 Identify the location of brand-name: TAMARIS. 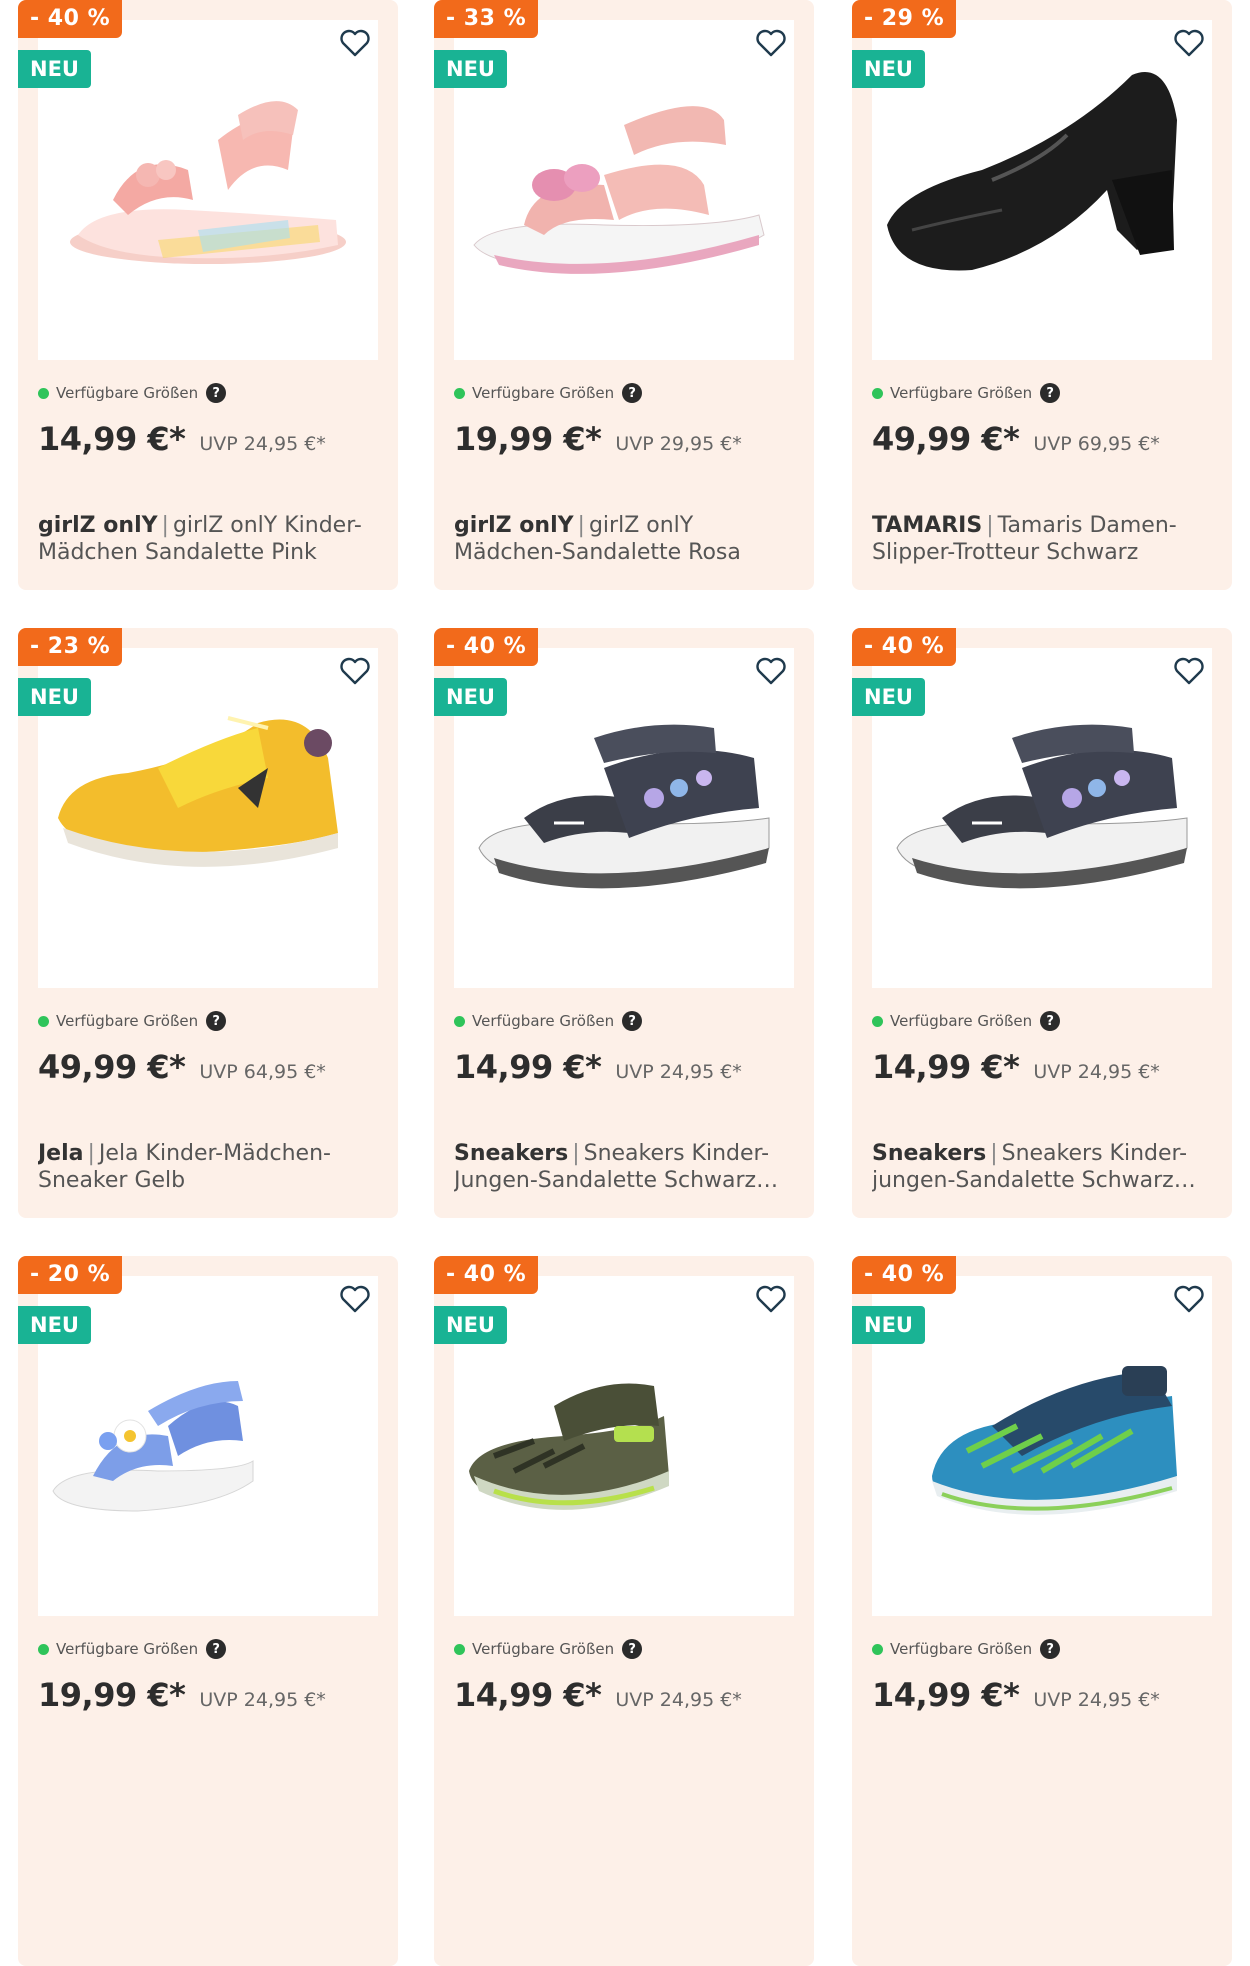
(927, 525).